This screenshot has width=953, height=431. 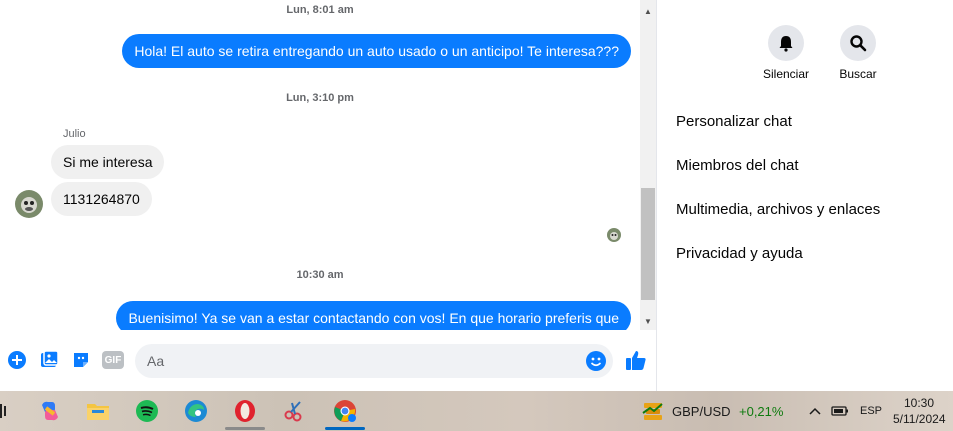 What do you see at coordinates (596, 361) in the screenshot?
I see `emoji-icon` at bounding box center [596, 361].